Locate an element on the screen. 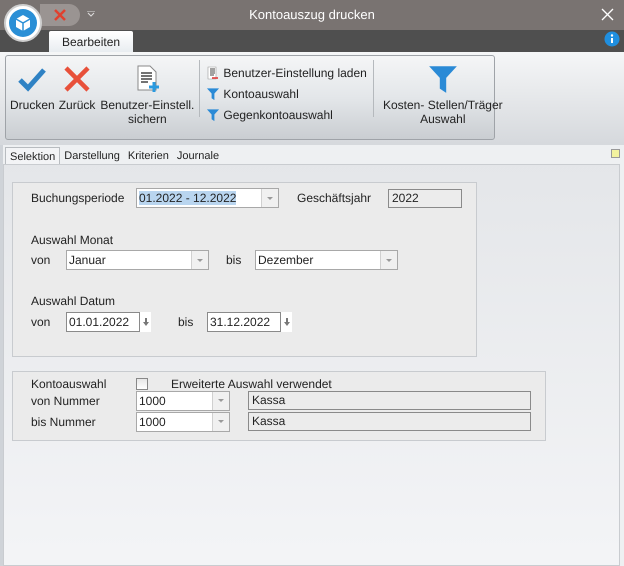 The height and width of the screenshot is (566, 624). field-label: Kontoauswahl is located at coordinates (69, 384).